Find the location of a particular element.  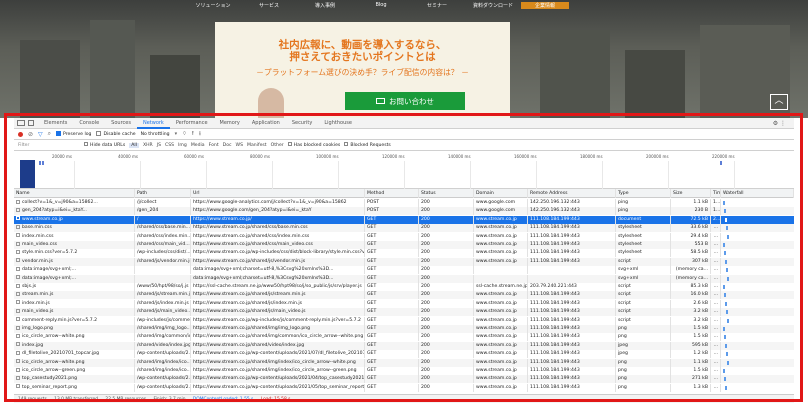

export-icon: ⭳ is located at coordinates (200, 134).